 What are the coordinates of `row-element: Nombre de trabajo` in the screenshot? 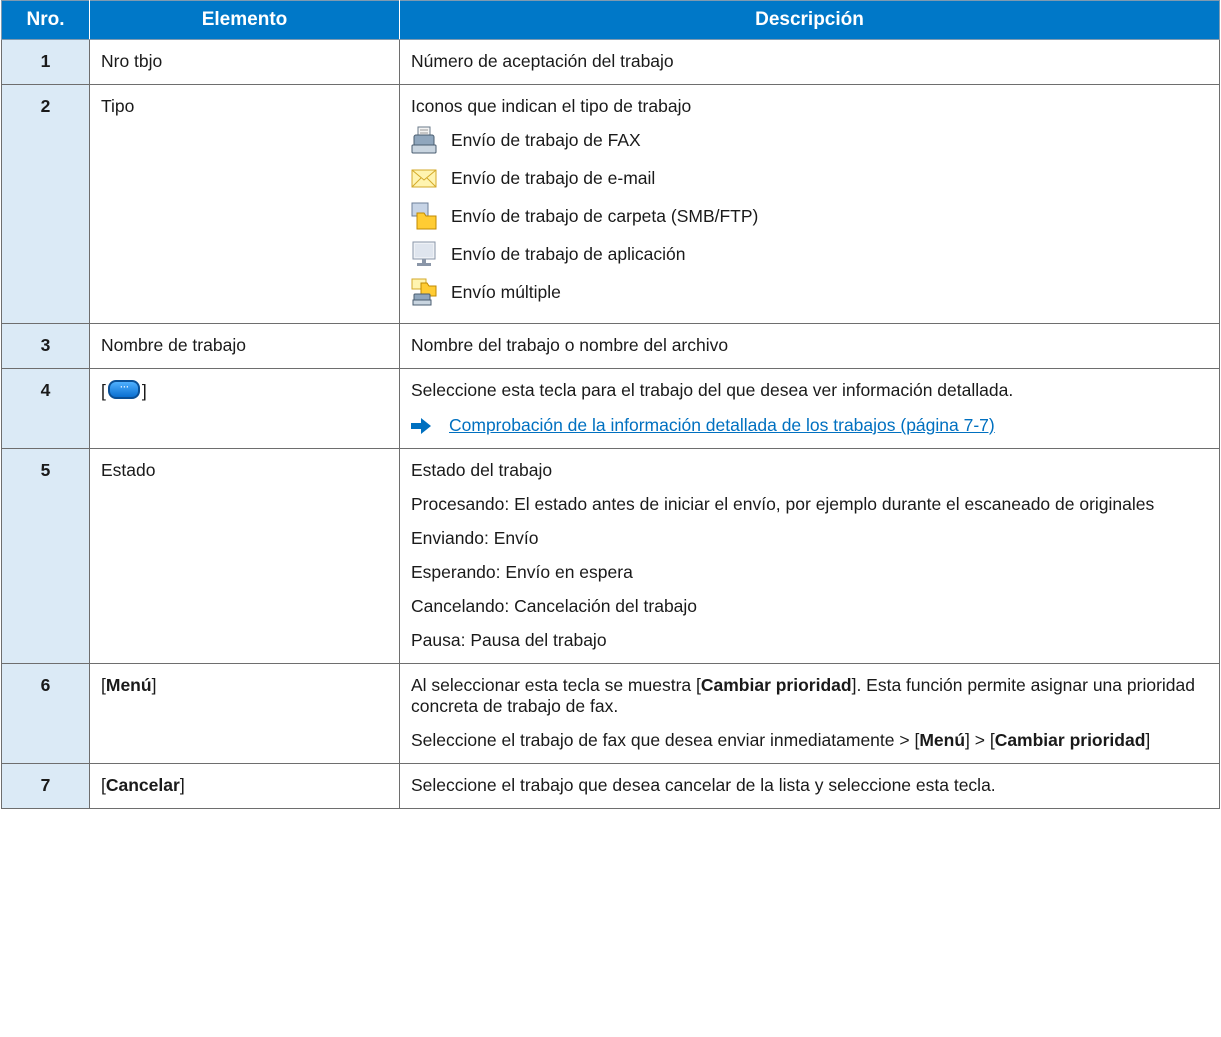 It's located at (244, 346).